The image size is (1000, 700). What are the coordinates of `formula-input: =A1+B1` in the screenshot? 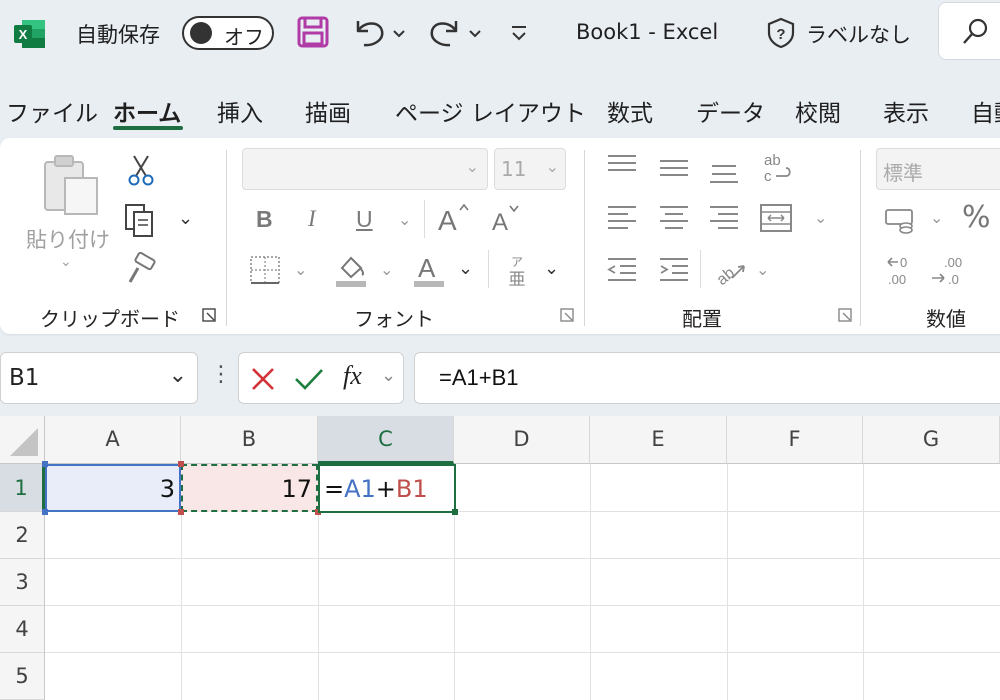 It's located at (707, 378).